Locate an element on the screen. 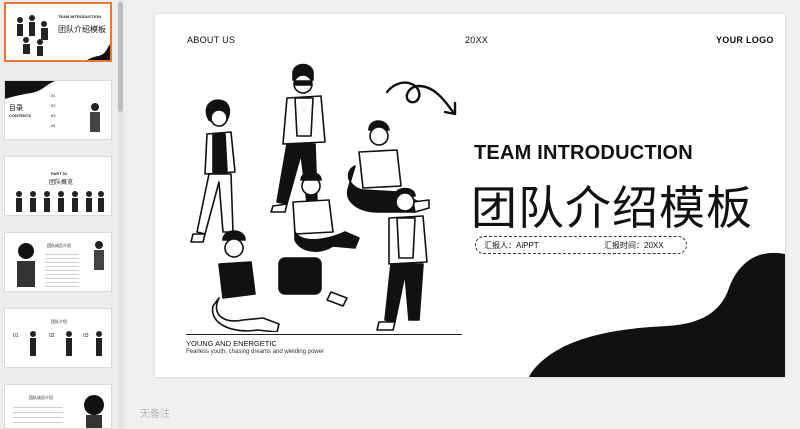  notes-placeholder: 无备注 is located at coordinates (155, 412).